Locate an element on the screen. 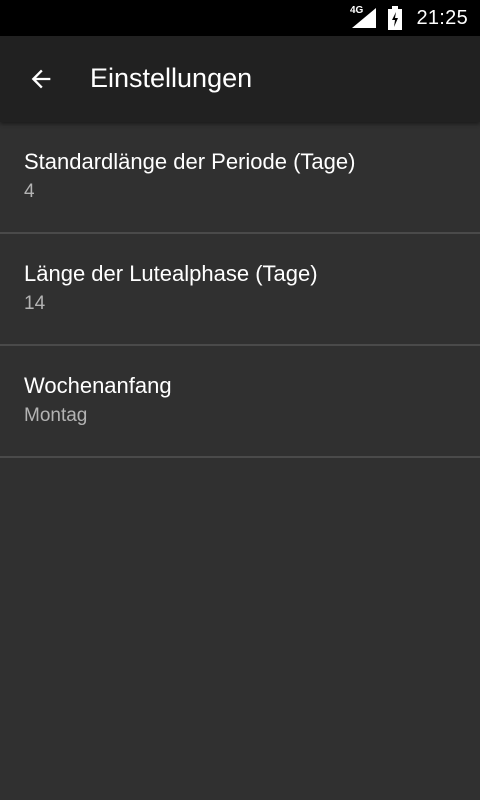  pref-title: Länge der Lutealphase (Tage) is located at coordinates (171, 273).